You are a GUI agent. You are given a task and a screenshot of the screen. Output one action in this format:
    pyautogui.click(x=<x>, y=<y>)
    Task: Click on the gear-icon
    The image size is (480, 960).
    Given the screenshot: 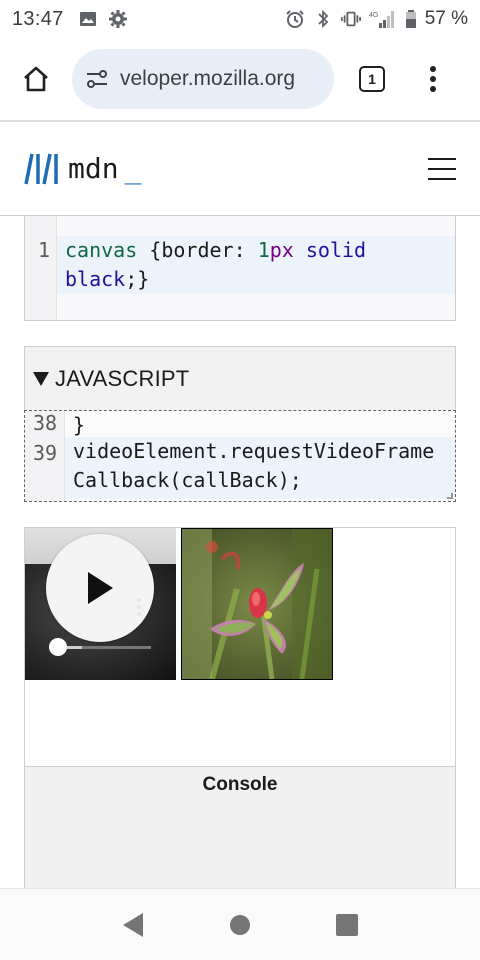 What is the action you would take?
    pyautogui.click(x=118, y=19)
    